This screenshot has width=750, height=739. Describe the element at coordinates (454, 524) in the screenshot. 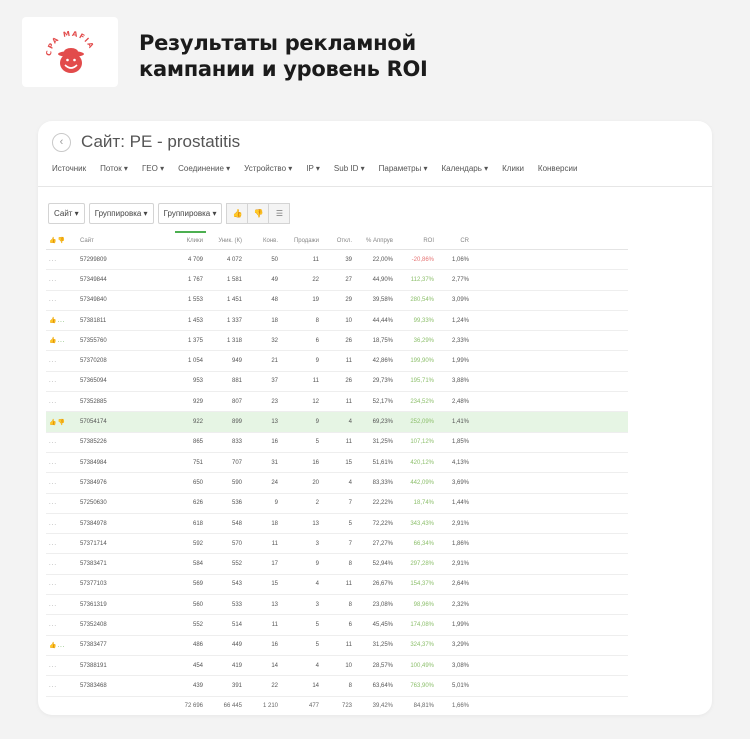

I see `cell-cr: 2,91%` at that location.